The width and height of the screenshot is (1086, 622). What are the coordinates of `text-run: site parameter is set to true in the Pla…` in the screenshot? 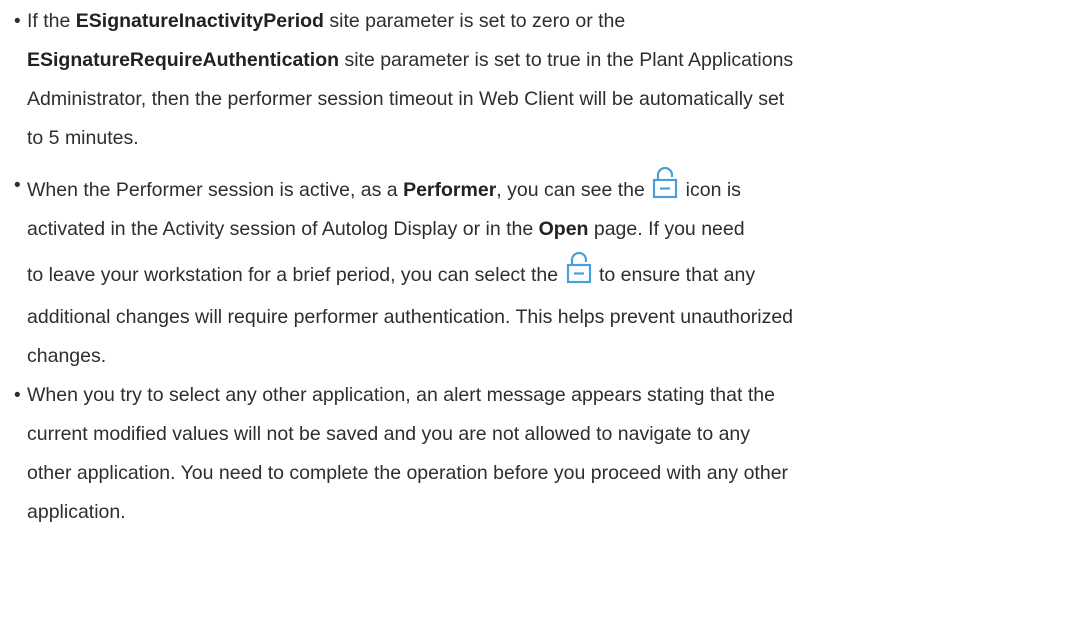 It's located at (566, 60).